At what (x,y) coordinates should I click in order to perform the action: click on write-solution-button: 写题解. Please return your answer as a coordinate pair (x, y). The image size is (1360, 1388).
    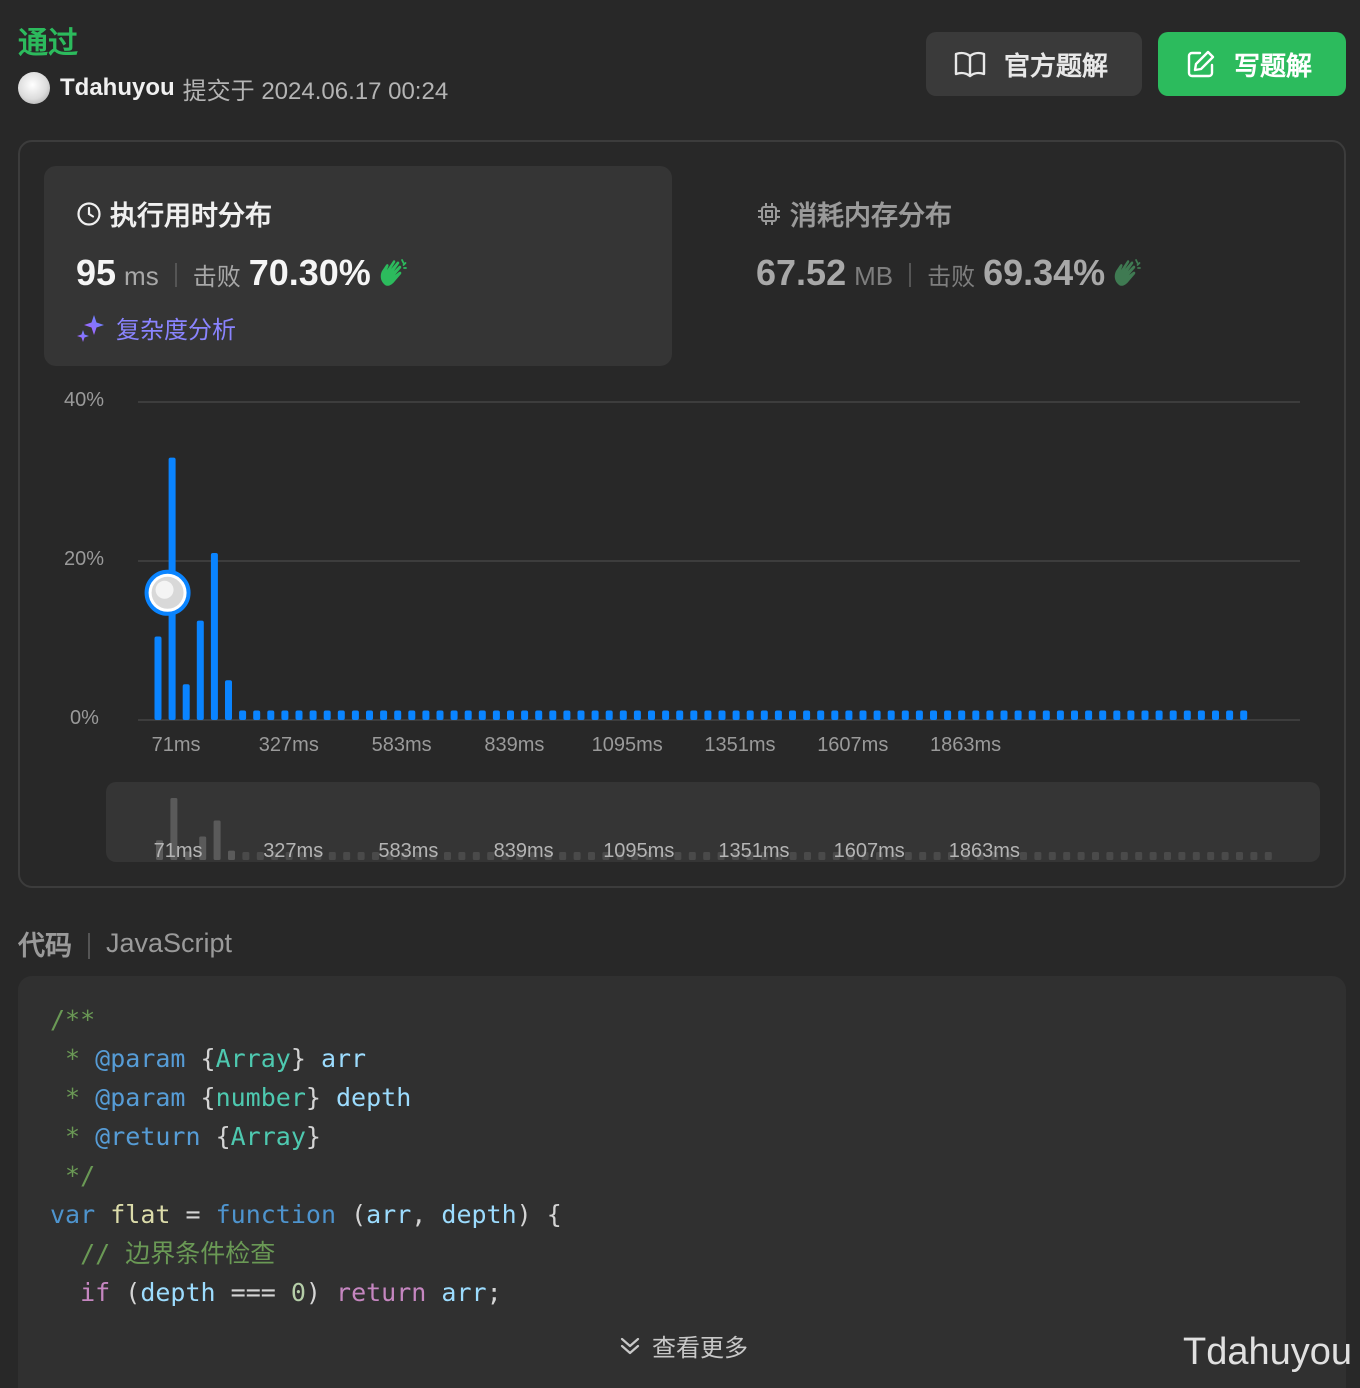
    Looking at the image, I should click on (1252, 64).